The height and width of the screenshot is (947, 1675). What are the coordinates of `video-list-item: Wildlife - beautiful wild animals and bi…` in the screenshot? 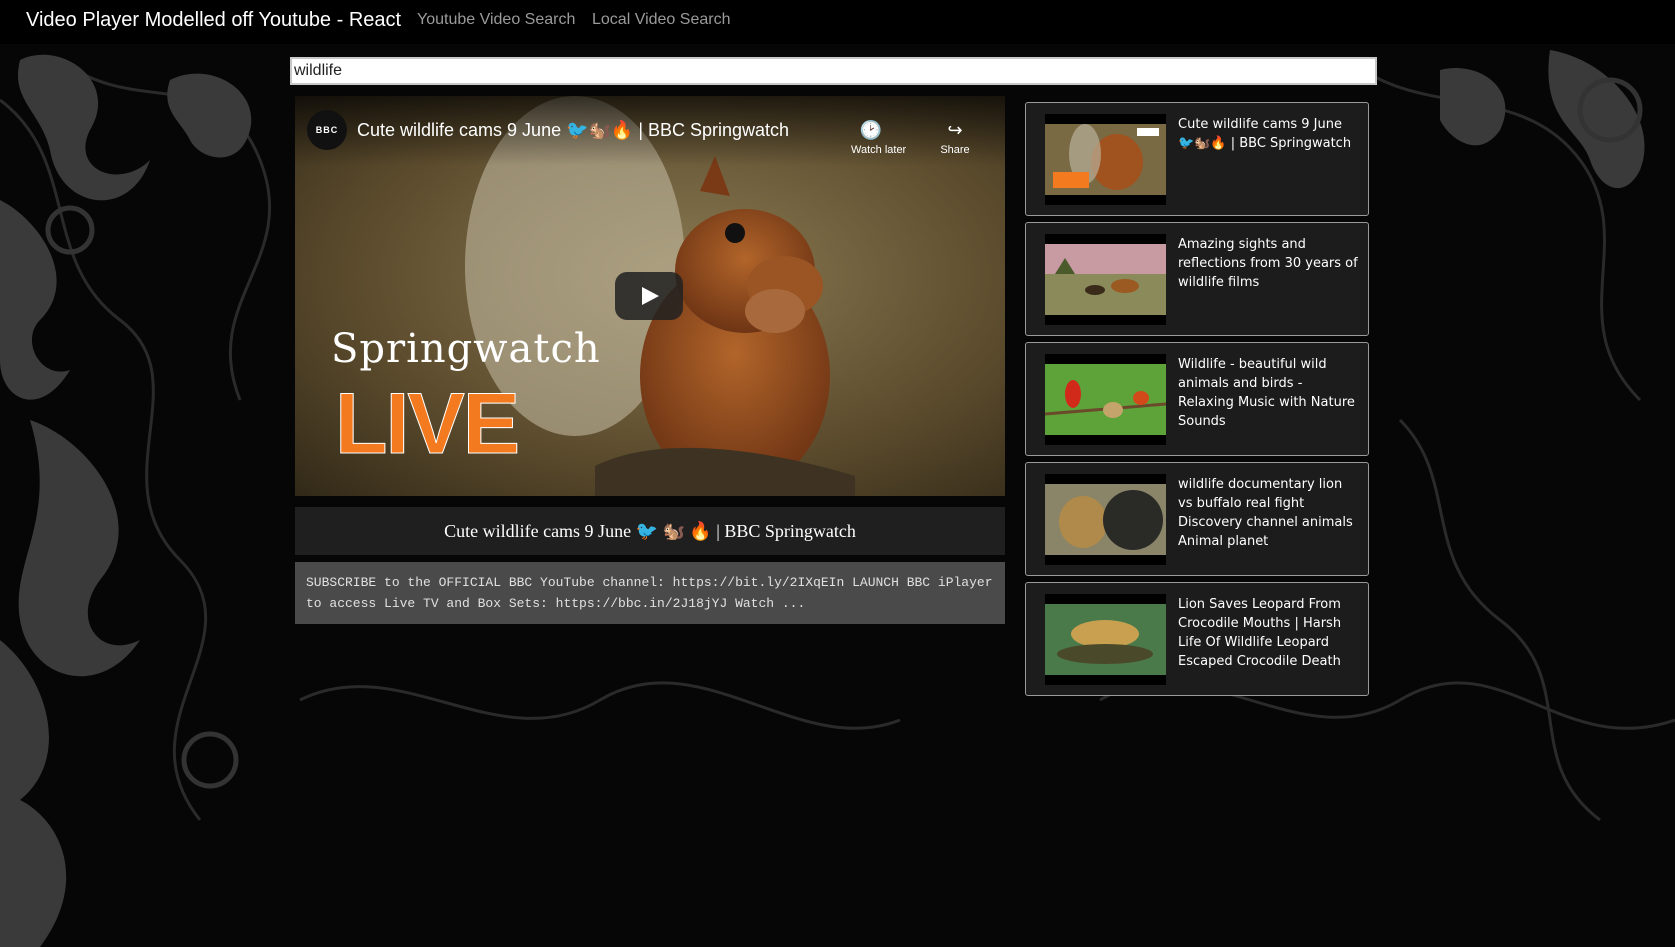 It's located at (1197, 399).